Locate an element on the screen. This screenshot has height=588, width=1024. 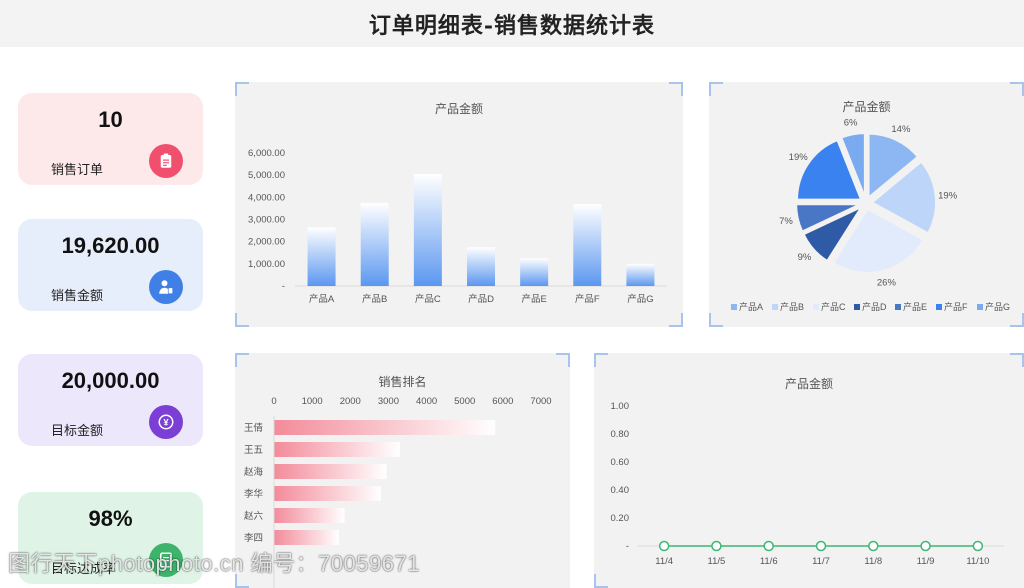
pie-data-label: 6% is located at coordinates (851, 122).